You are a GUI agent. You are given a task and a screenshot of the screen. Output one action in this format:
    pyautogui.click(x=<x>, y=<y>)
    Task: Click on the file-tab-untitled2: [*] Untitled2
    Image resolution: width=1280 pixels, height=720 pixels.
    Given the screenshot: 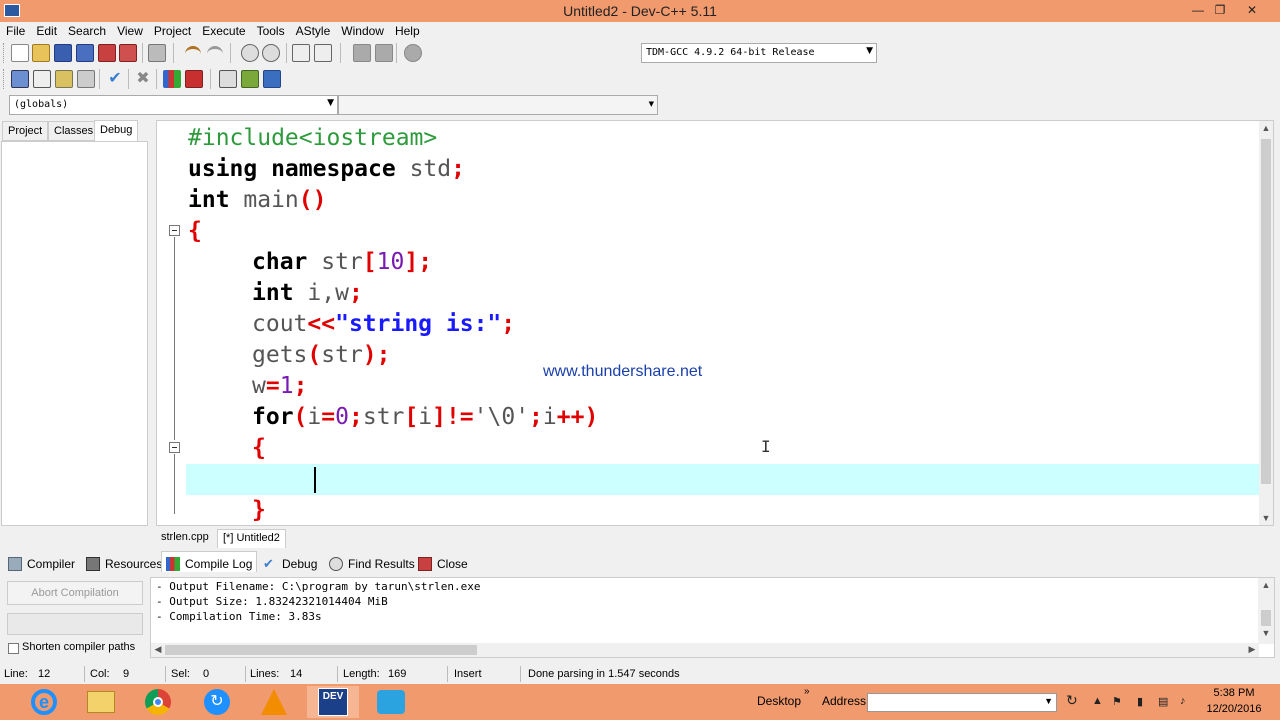 What is the action you would take?
    pyautogui.click(x=251, y=538)
    